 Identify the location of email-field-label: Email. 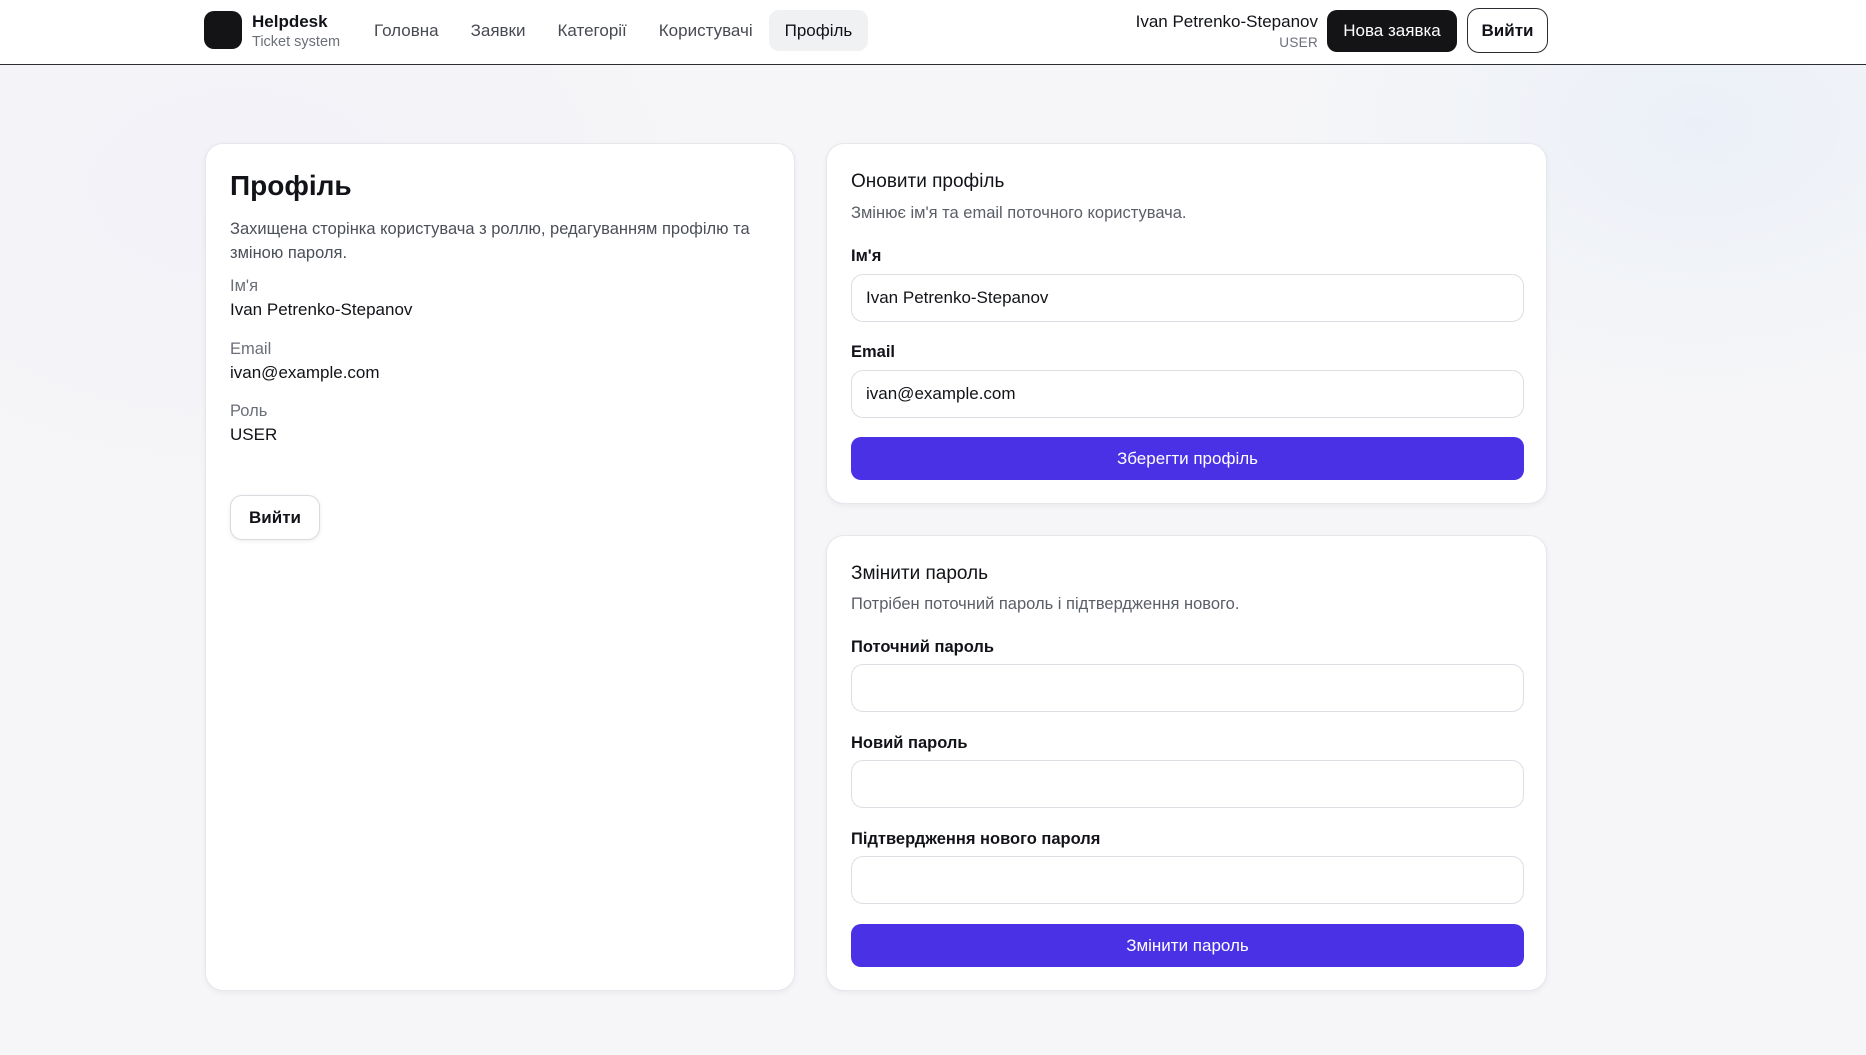
(873, 352).